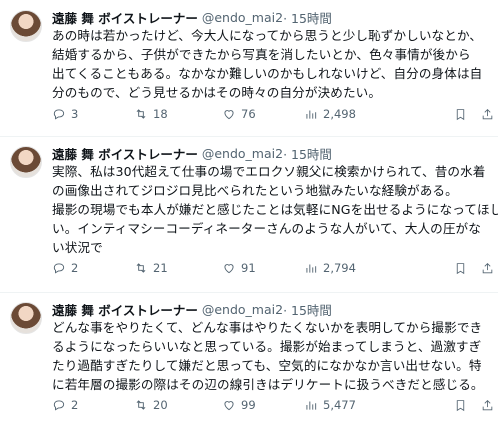 This screenshot has height=435, width=498. I want to click on like-count: 99, so click(248, 405).